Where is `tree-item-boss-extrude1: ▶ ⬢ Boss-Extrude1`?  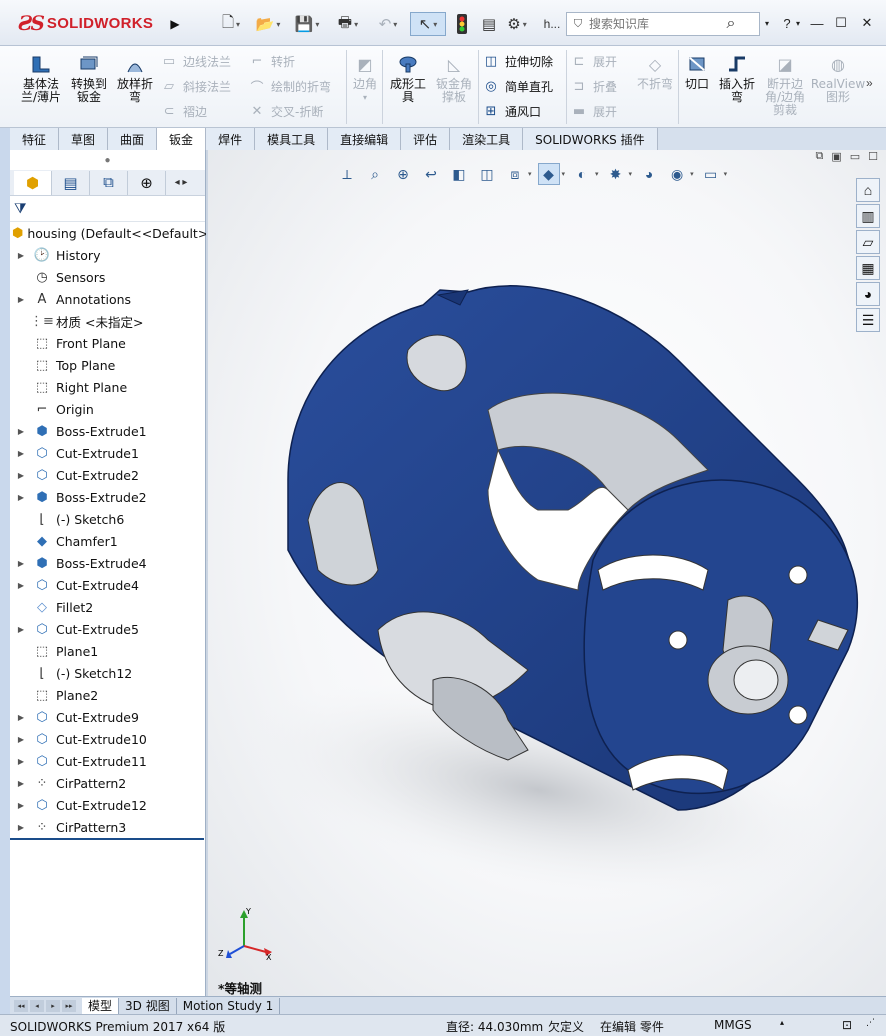 tree-item-boss-extrude1: ▶ ⬢ Boss-Extrude1 is located at coordinates (107, 431).